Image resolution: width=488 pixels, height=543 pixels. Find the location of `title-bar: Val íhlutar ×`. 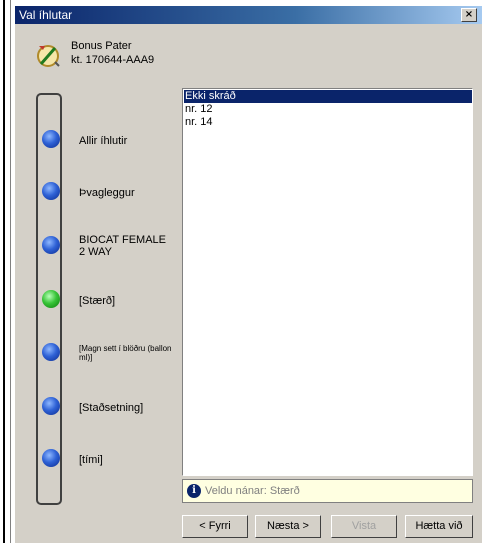

title-bar: Val íhlutar × is located at coordinates (248, 15).